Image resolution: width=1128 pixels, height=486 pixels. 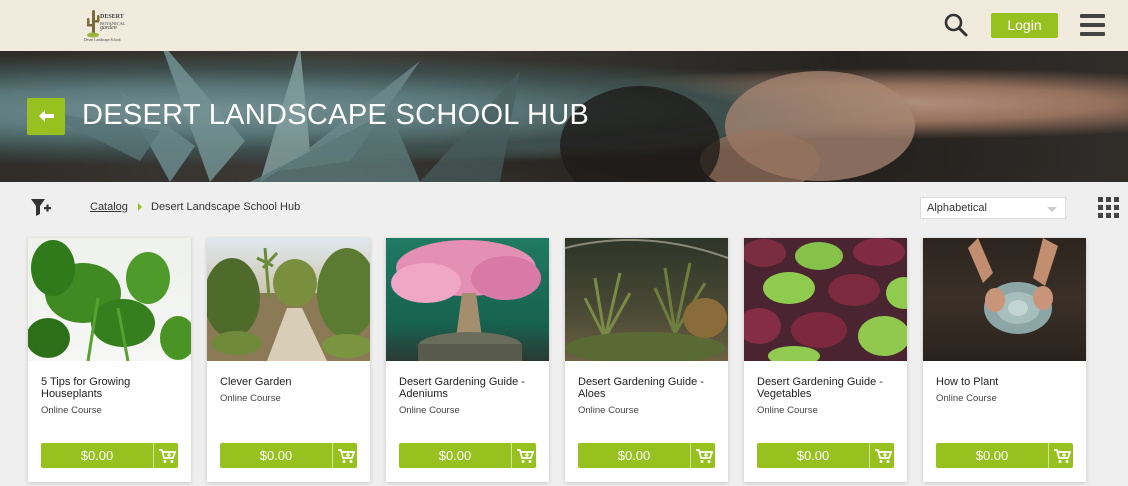 I want to click on course-image-vegetables, so click(x=825, y=299).